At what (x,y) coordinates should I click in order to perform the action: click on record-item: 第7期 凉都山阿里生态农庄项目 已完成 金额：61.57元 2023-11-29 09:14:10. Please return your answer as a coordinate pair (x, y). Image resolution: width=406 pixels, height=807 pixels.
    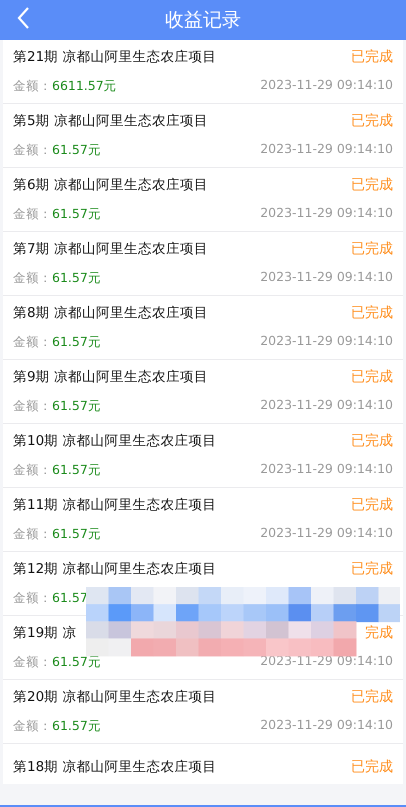
    Looking at the image, I should click on (203, 264).